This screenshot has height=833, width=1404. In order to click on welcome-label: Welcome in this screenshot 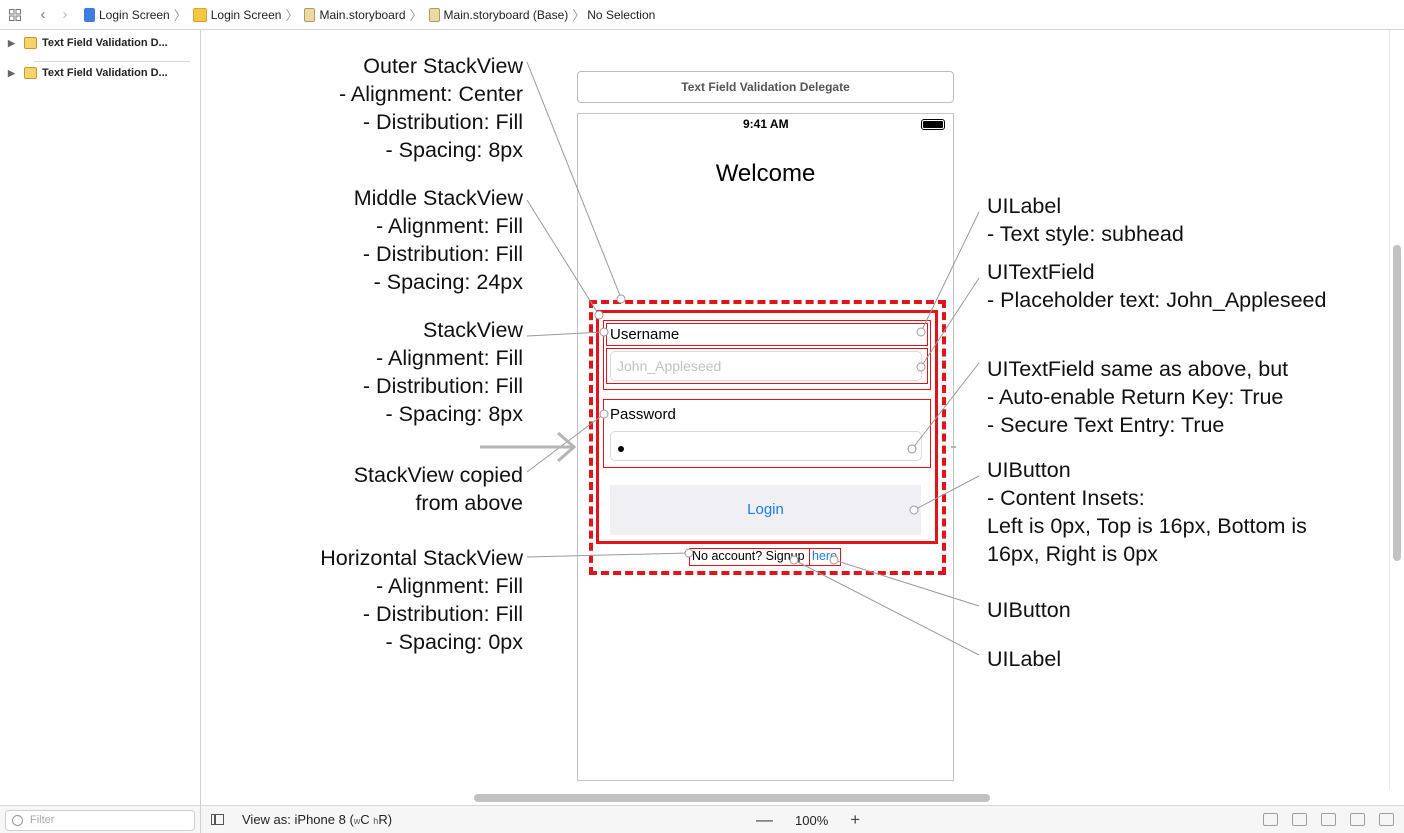, I will do `click(765, 174)`.